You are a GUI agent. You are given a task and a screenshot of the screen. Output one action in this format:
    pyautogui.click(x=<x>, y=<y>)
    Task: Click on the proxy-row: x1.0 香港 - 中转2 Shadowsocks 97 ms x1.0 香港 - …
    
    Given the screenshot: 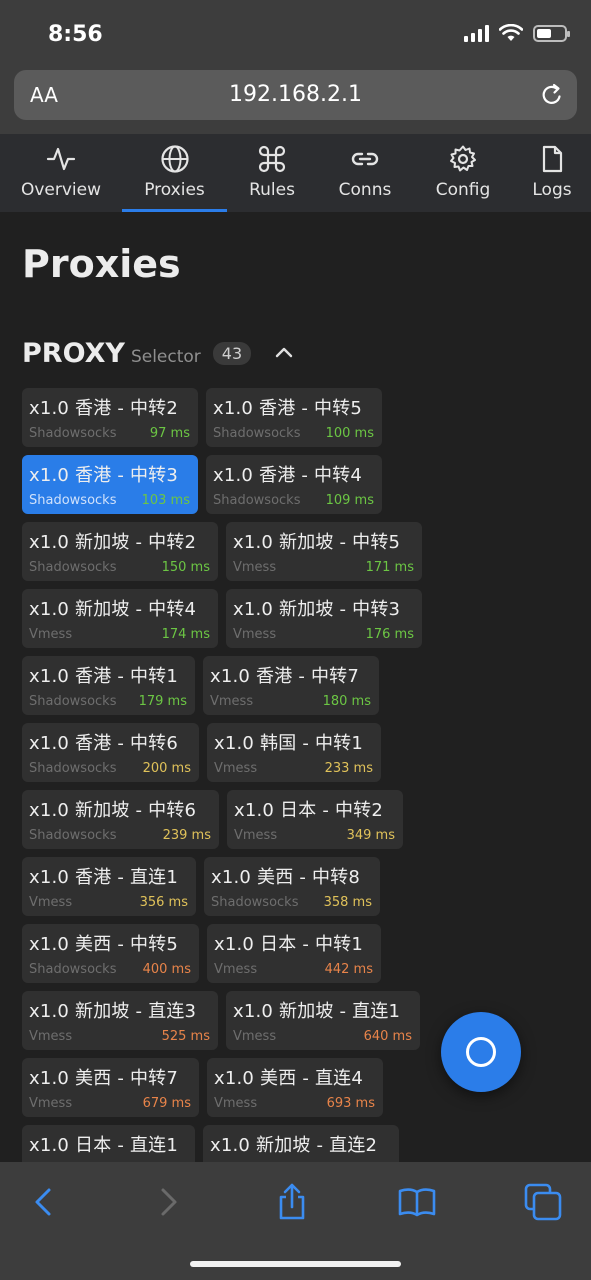 What is the action you would take?
    pyautogui.click(x=222, y=417)
    